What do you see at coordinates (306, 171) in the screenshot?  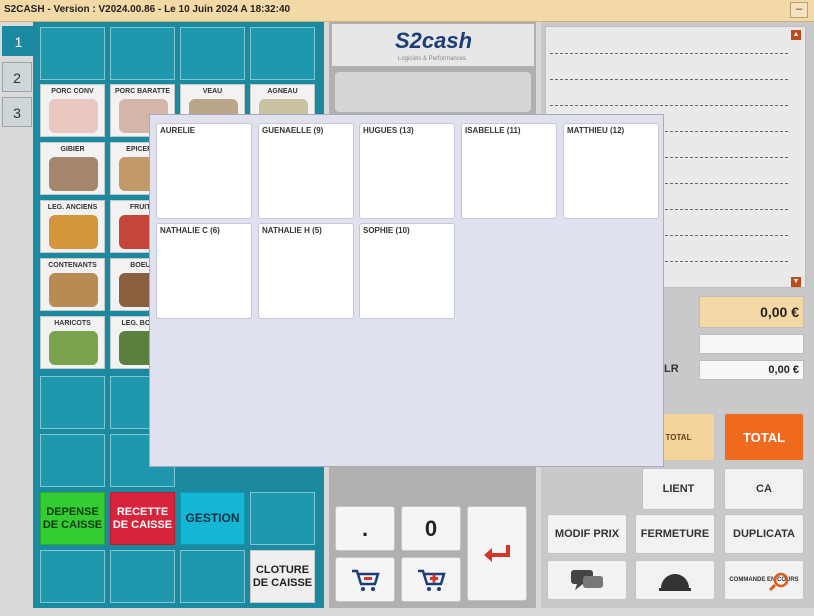 I see `seller-button: GUENAELLE (9)` at bounding box center [306, 171].